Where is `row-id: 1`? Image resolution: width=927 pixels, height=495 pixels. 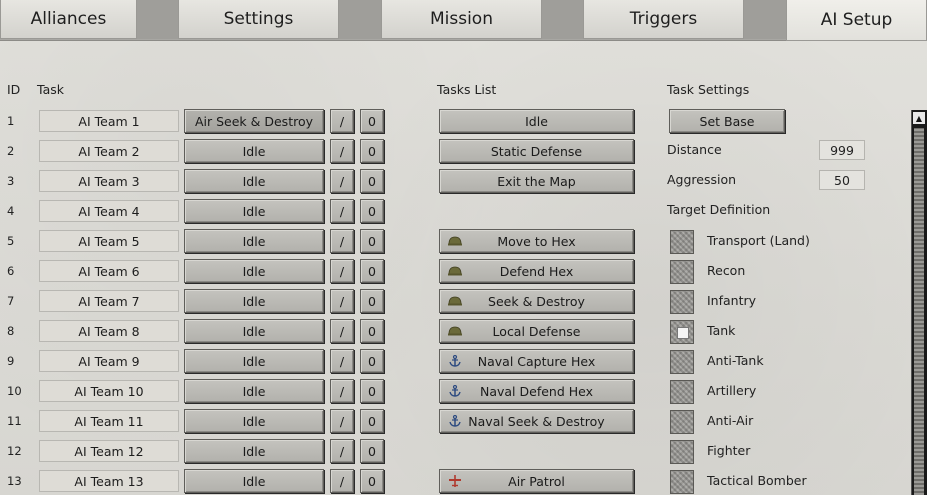 row-id: 1 is located at coordinates (11, 121).